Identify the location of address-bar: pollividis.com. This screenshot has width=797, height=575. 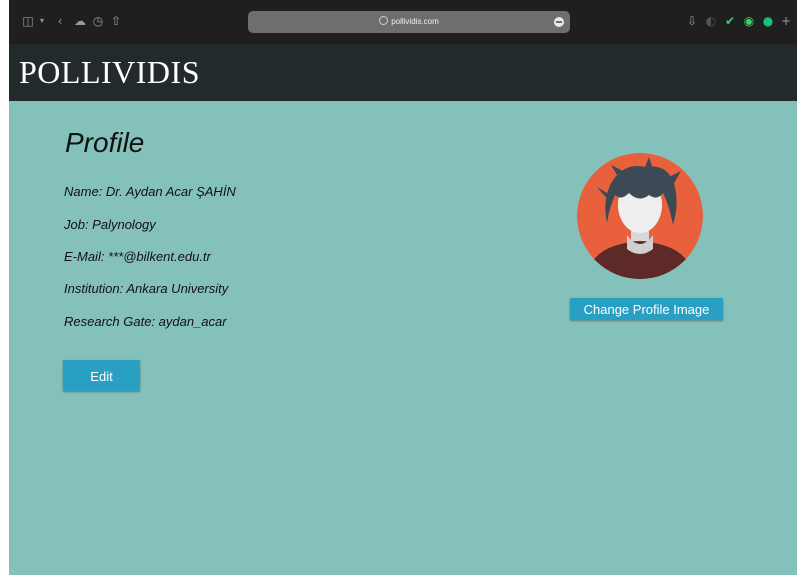
(409, 22).